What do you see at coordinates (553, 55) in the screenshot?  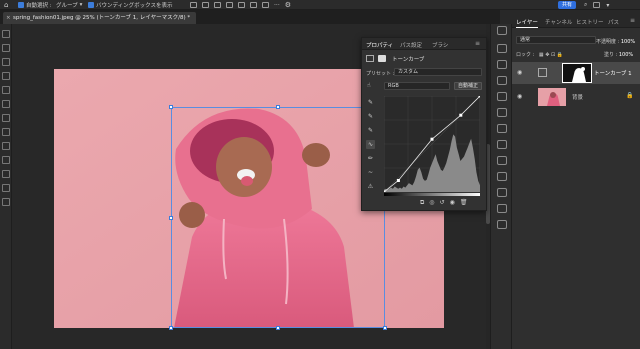 I see `lock-artboard-icon: ⊡` at bounding box center [553, 55].